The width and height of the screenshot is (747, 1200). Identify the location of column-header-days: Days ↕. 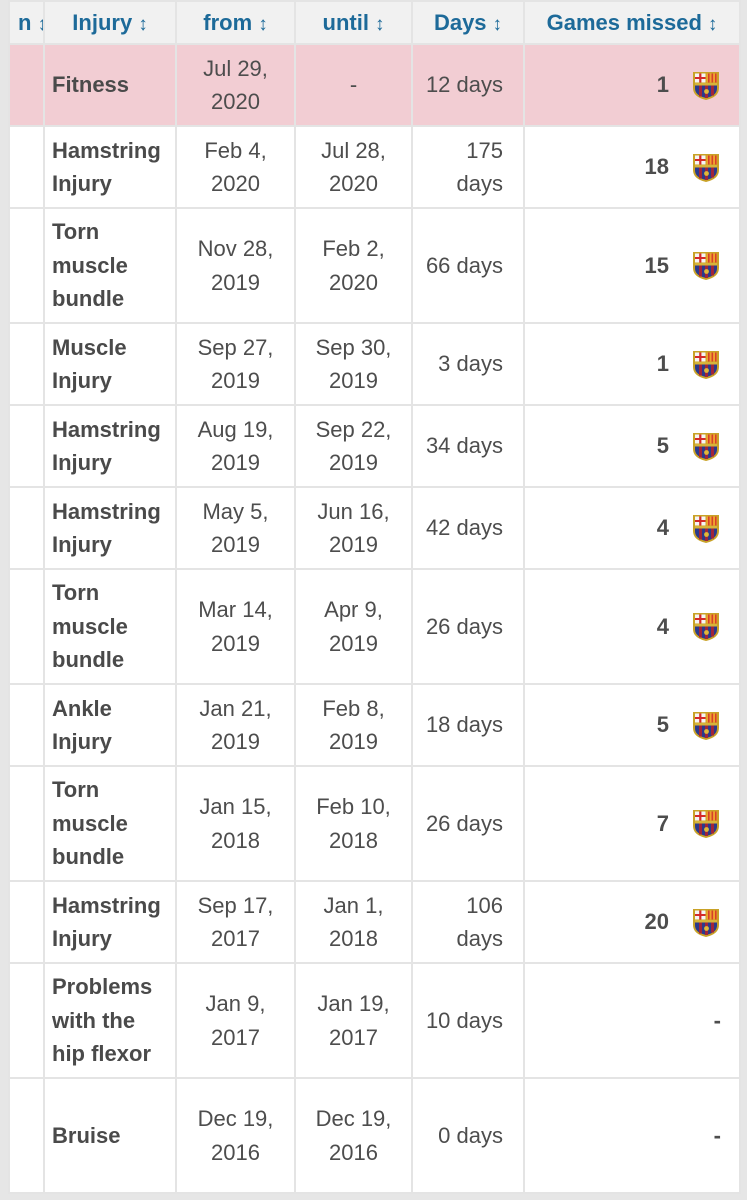
(468, 22).